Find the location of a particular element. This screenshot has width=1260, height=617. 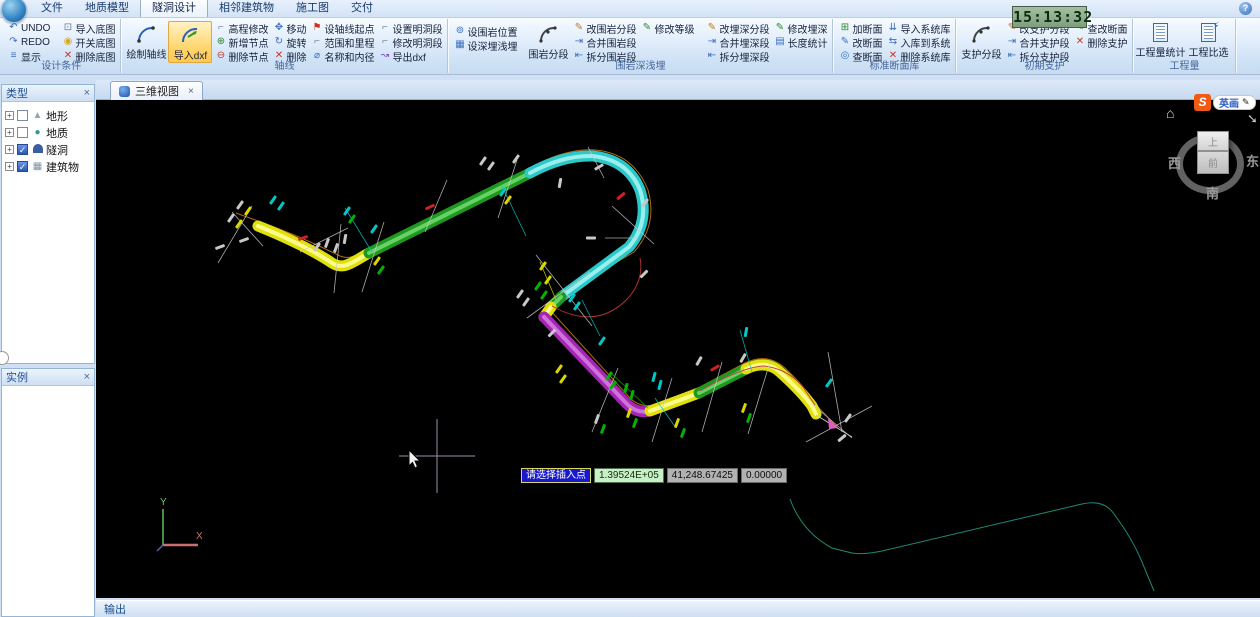

set-open-cut-button: ⌐ 设置明洞段 is located at coordinates (410, 28).